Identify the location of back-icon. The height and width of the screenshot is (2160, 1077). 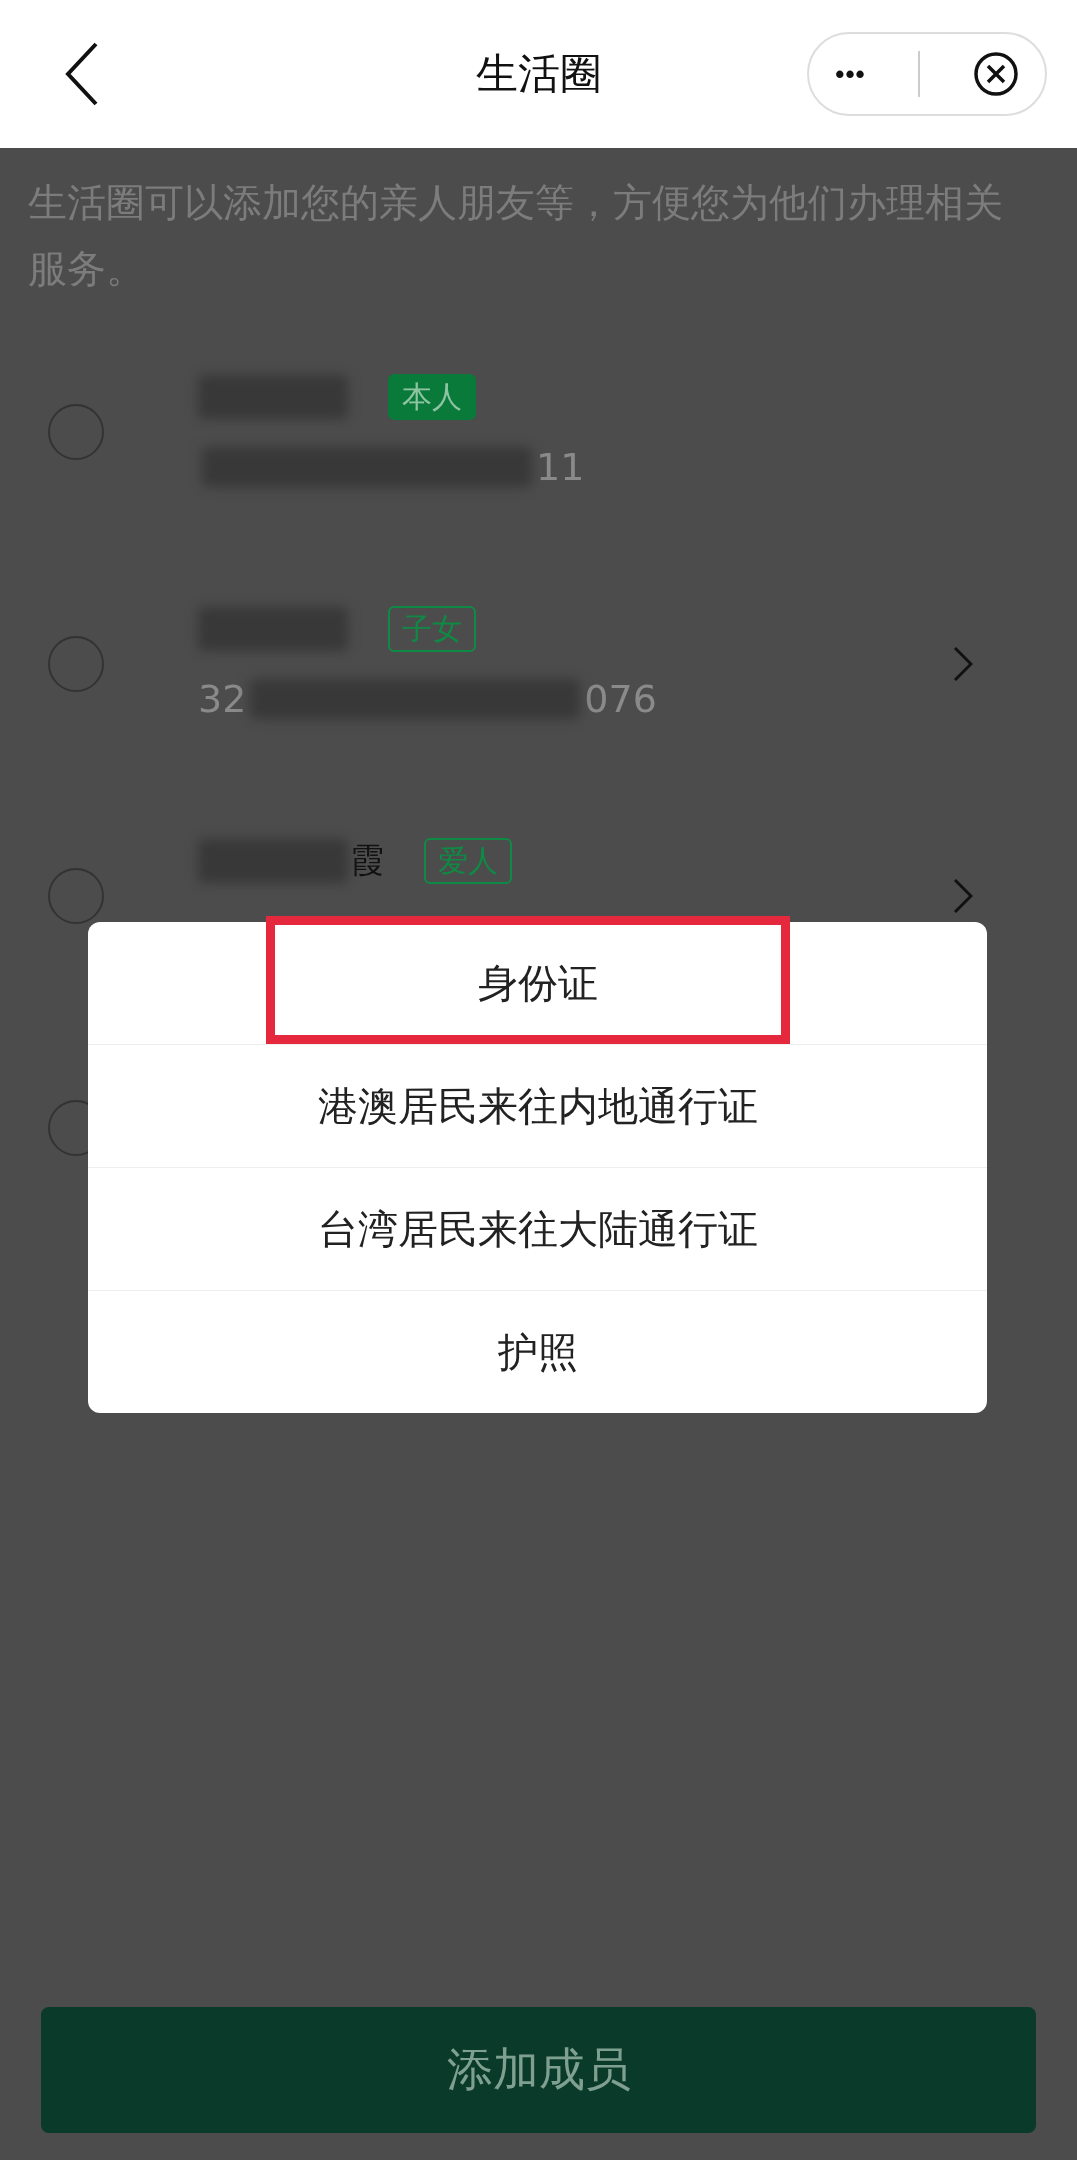
(82, 74).